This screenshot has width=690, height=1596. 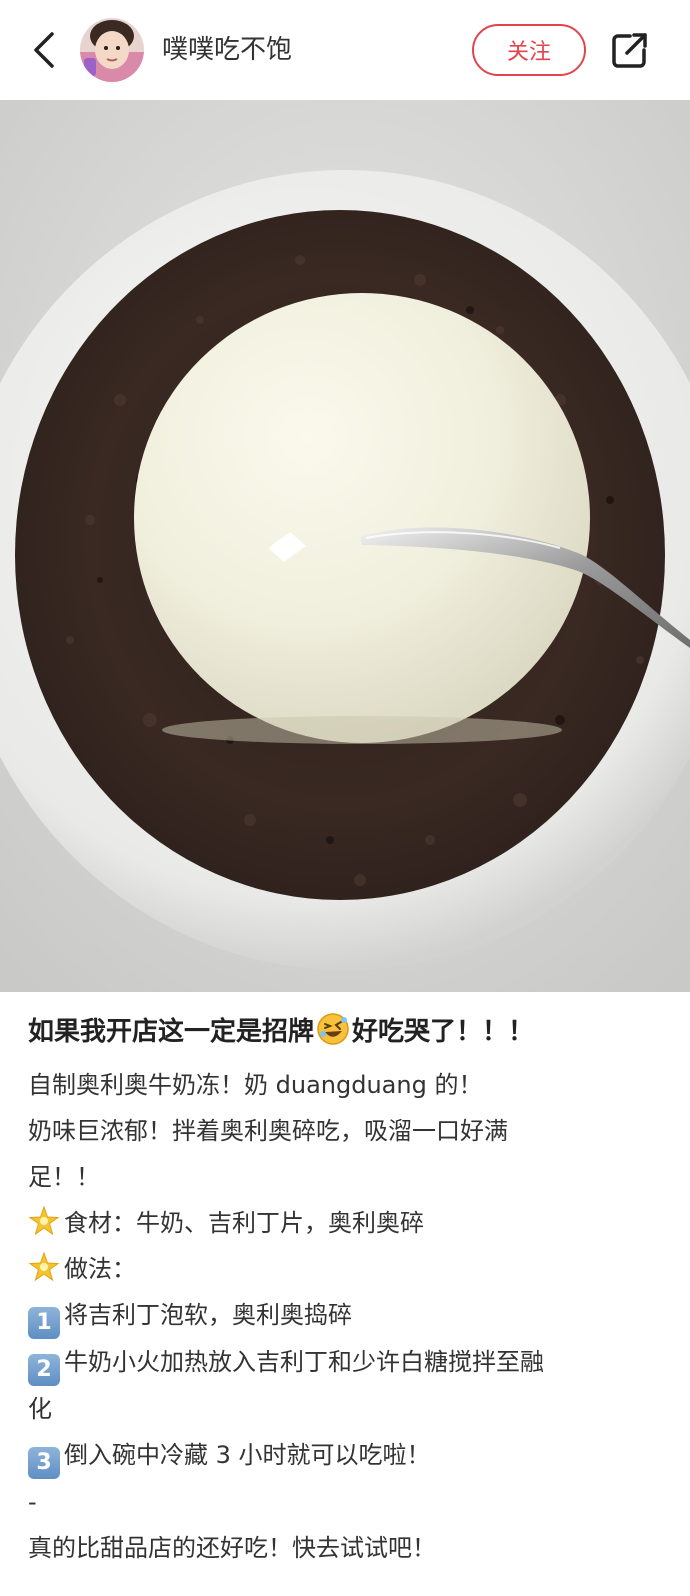 What do you see at coordinates (529, 50) in the screenshot?
I see `follow-button: 关注` at bounding box center [529, 50].